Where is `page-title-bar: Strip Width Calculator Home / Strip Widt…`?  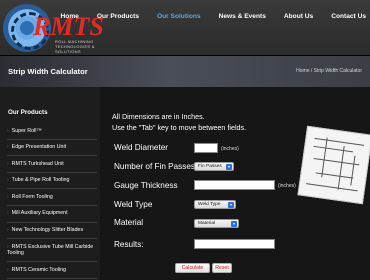
page-title-bar: Strip Width Calculator Home / Strip Widt… is located at coordinates (185, 71).